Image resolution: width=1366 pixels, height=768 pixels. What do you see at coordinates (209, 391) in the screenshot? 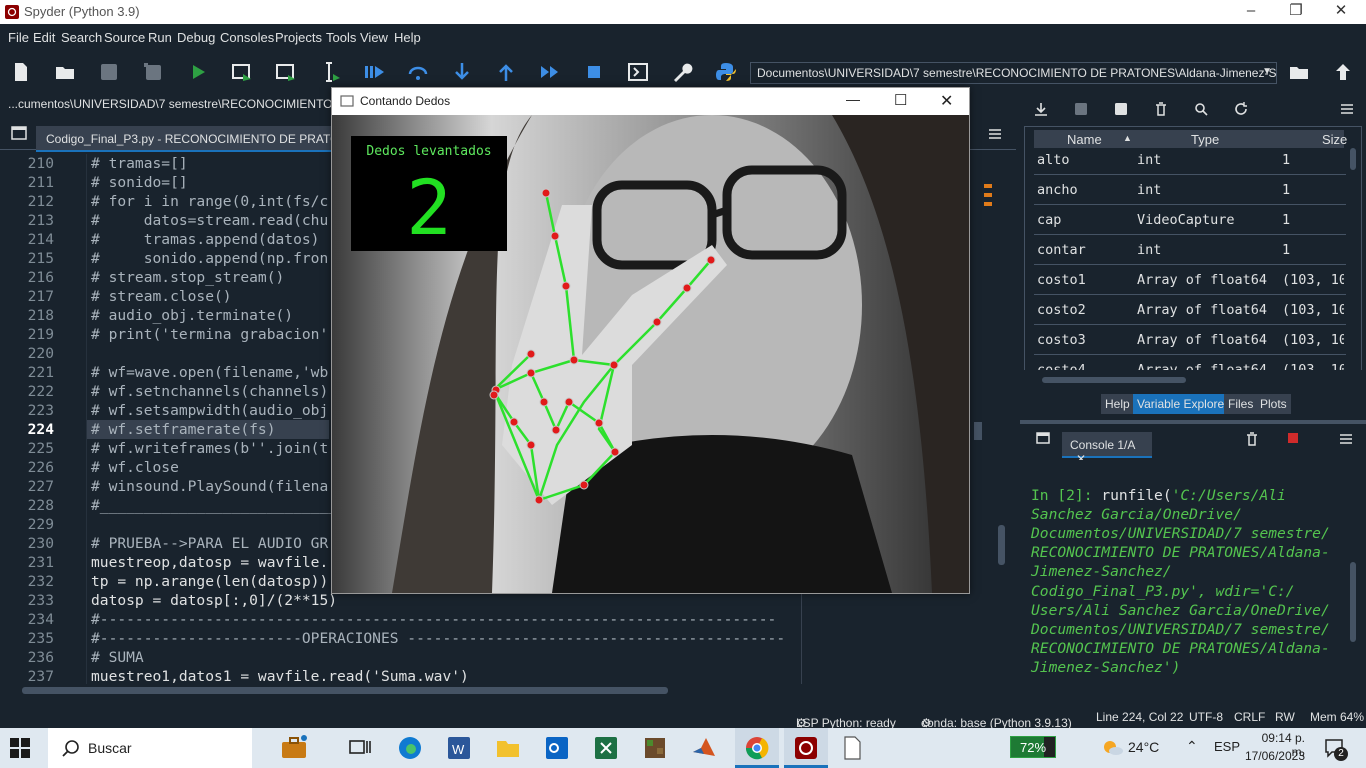
I see `code-line: # wf.setnchannels(channels)` at bounding box center [209, 391].